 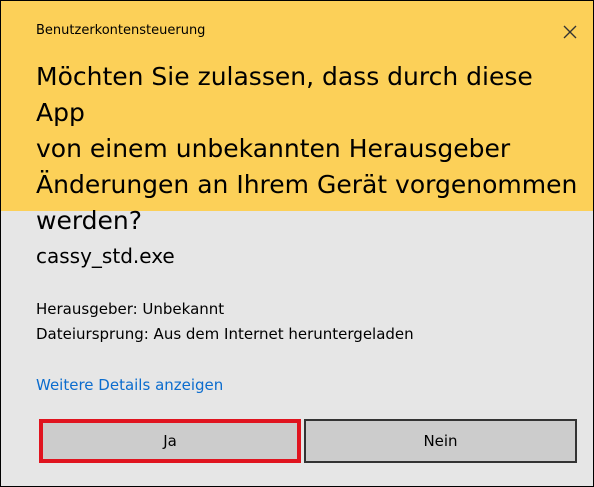 I want to click on window-title: Benutzerkontensteuerung, so click(x=121, y=30).